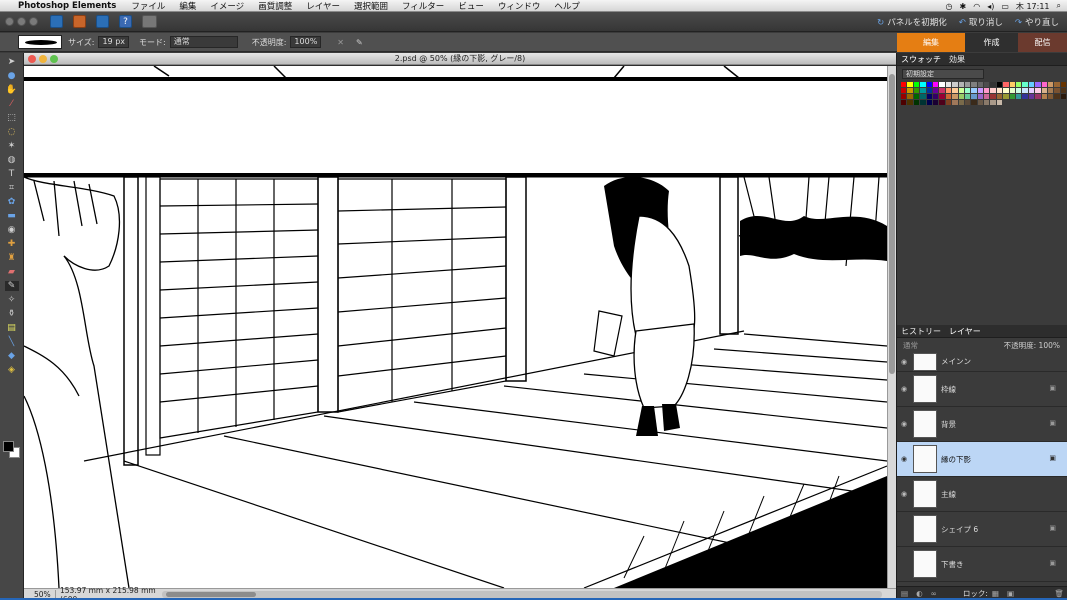 The width and height of the screenshot is (1067, 600). I want to click on tab-create: 作成, so click(991, 42).